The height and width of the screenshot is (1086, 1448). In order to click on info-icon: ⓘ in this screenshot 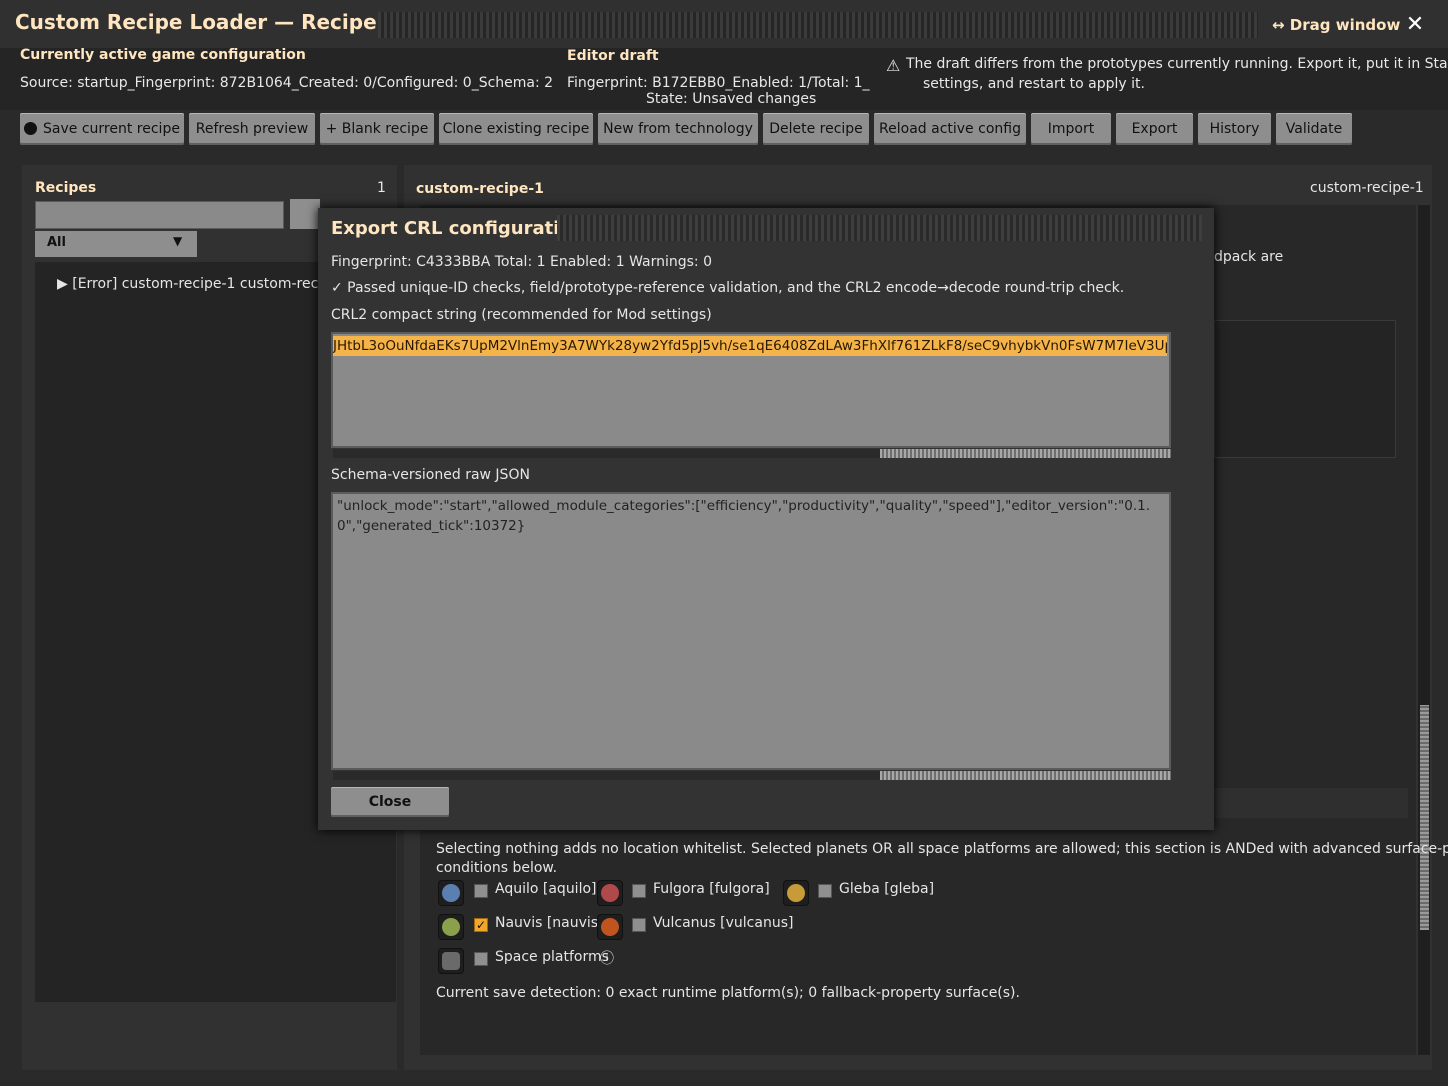, I will do `click(607, 958)`.